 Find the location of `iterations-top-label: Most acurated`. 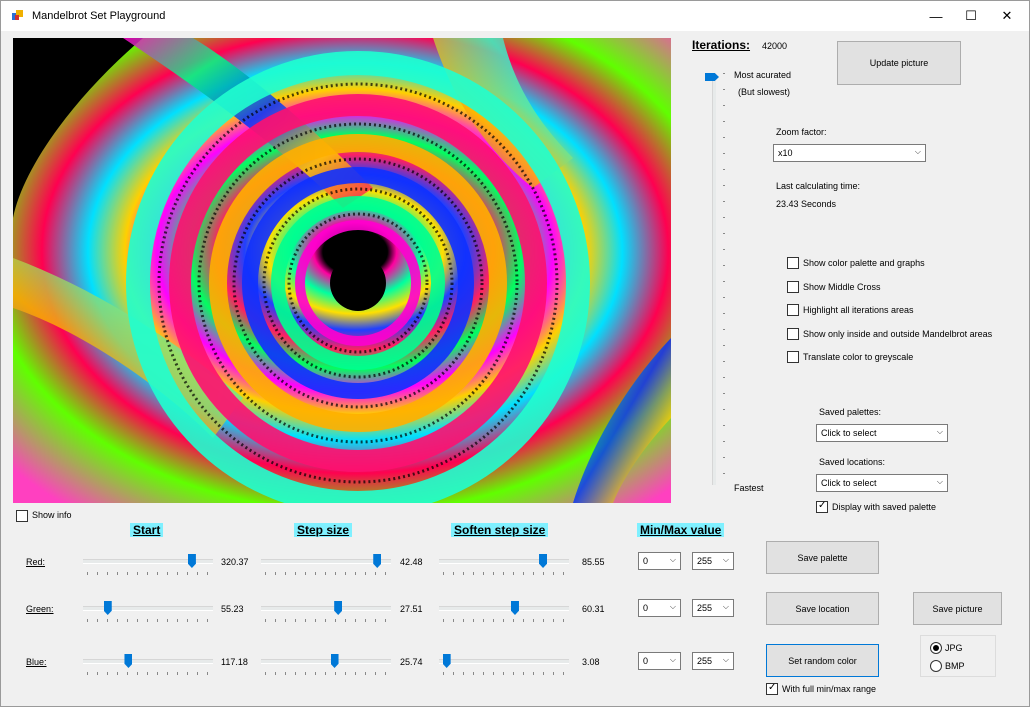

iterations-top-label: Most acurated is located at coordinates (763, 75).